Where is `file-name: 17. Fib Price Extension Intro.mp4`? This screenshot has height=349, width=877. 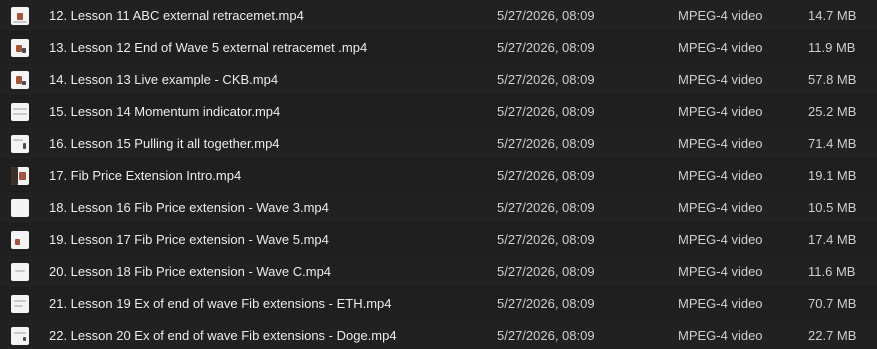
file-name: 17. Fib Price Extension Intro.mp4 is located at coordinates (145, 175).